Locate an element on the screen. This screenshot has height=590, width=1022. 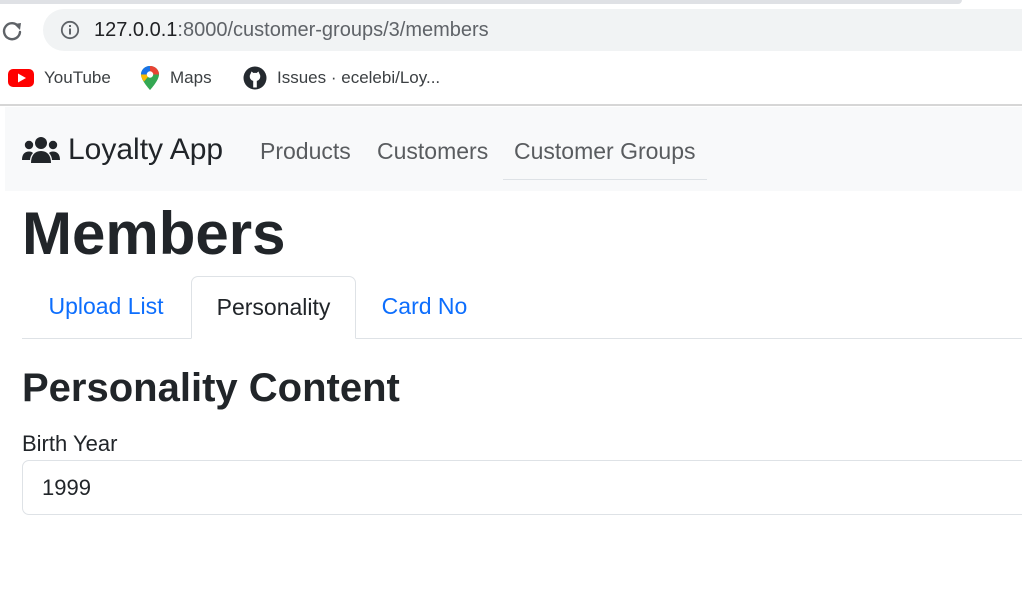
nav-link-customer-groups: Customer Groups is located at coordinates (605, 158).